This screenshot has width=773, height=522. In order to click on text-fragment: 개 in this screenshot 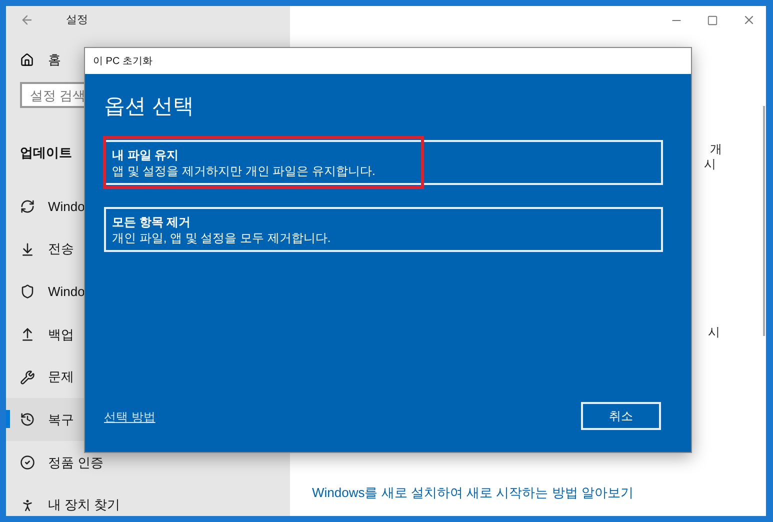, I will do `click(716, 149)`.